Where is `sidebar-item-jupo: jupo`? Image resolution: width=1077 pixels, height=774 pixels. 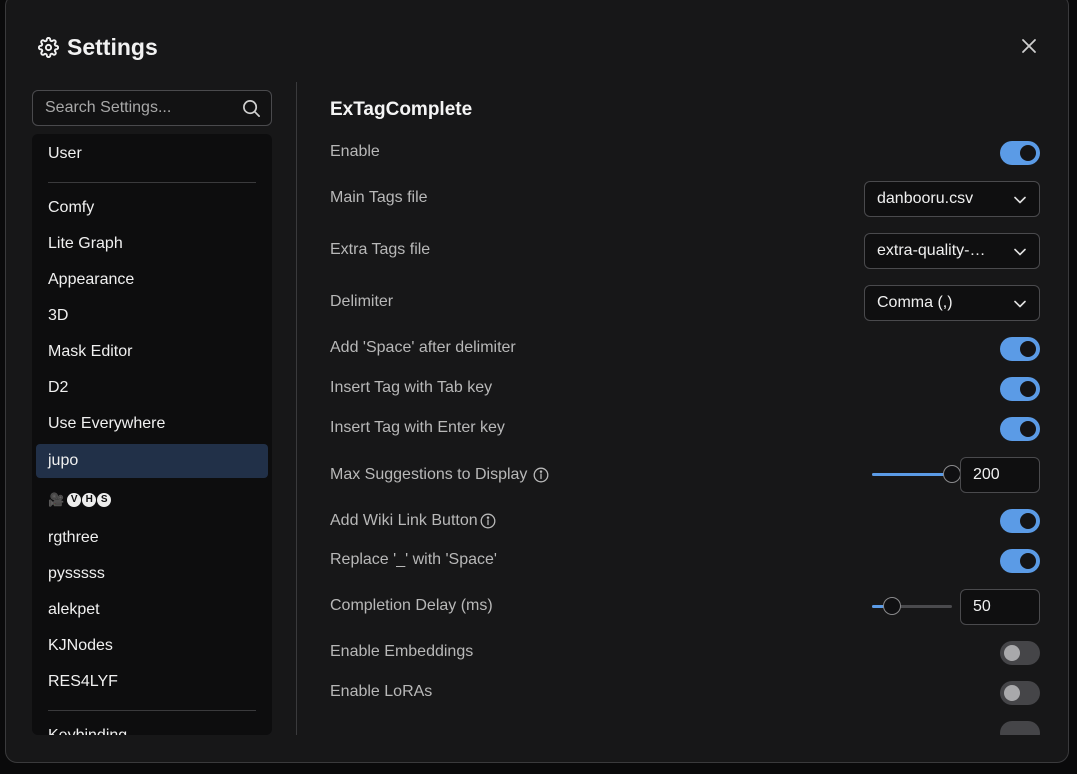 sidebar-item-jupo: jupo is located at coordinates (152, 461).